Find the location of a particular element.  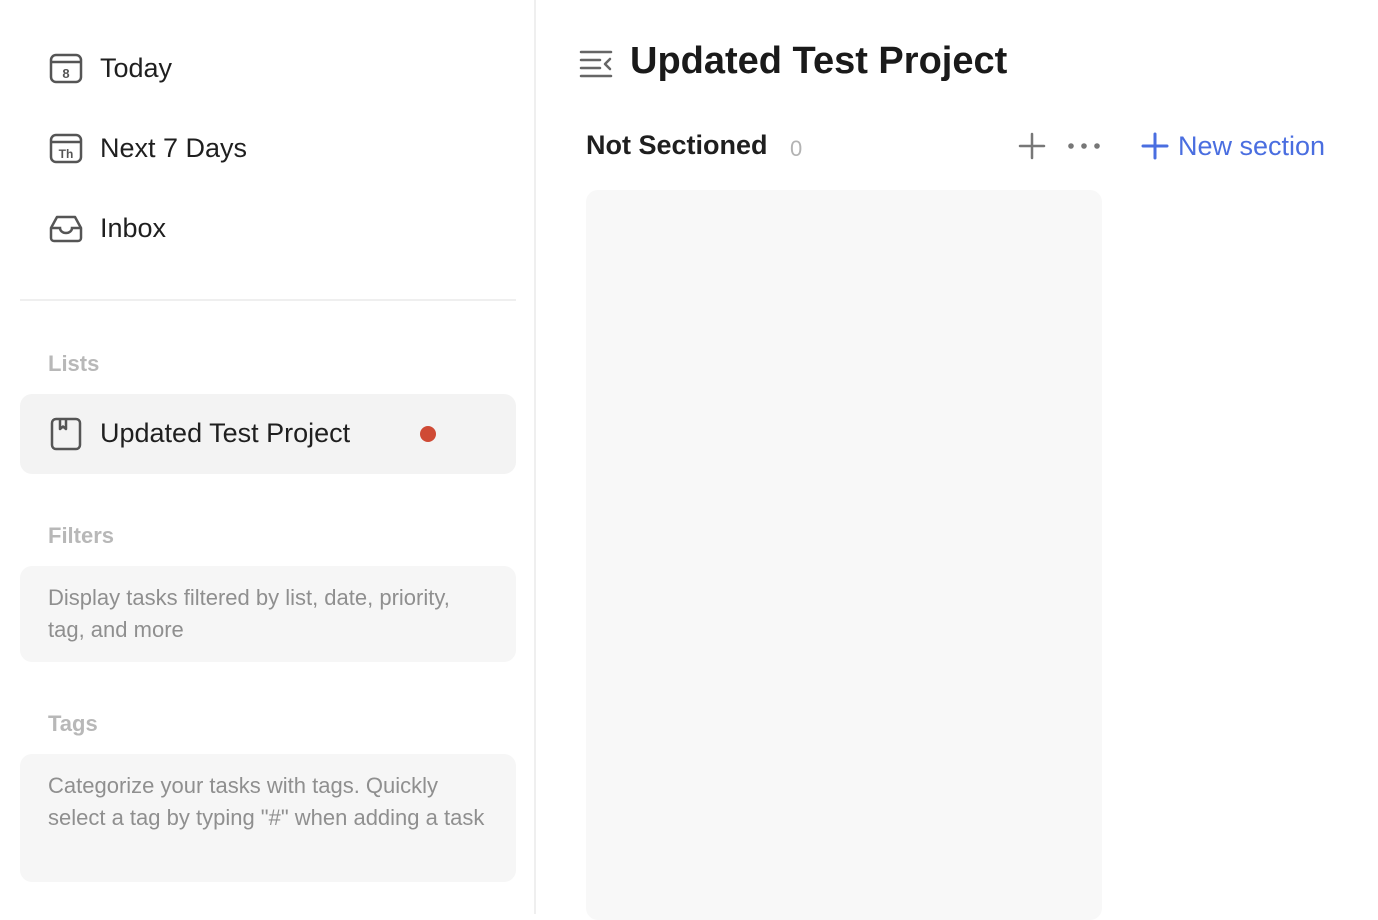

sidebar-item-today: 8 Today is located at coordinates (268, 68).